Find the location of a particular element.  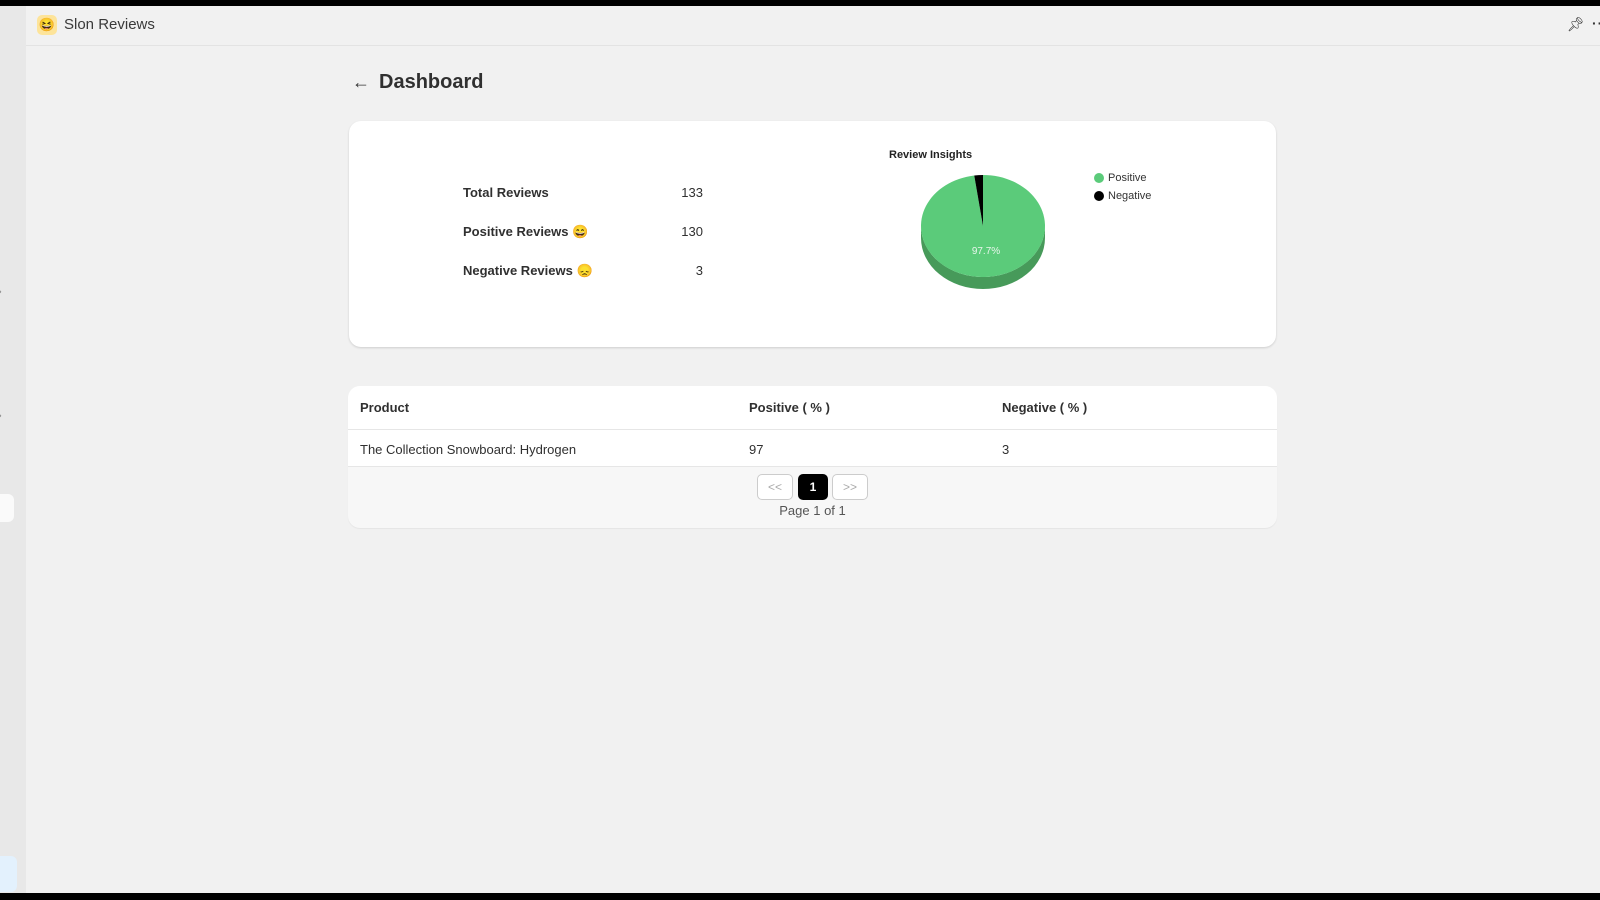

table-header: Product Positive ( % ) Negative ( % ) is located at coordinates (812, 408).